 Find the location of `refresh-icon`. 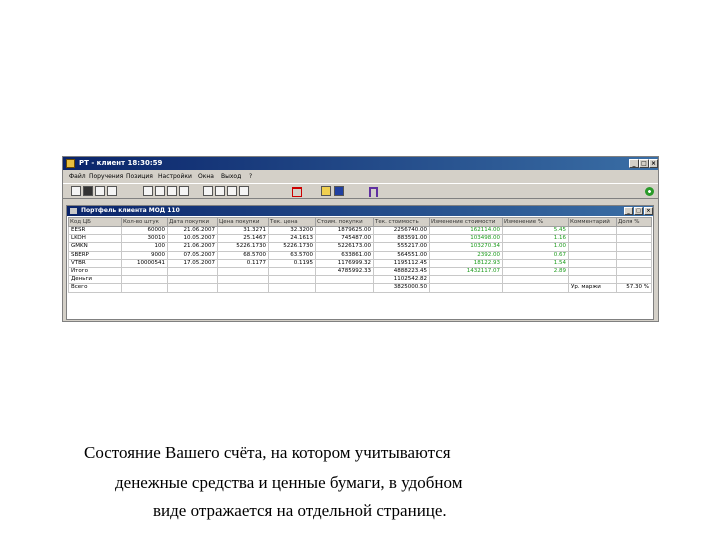

refresh-icon is located at coordinates (232, 191).